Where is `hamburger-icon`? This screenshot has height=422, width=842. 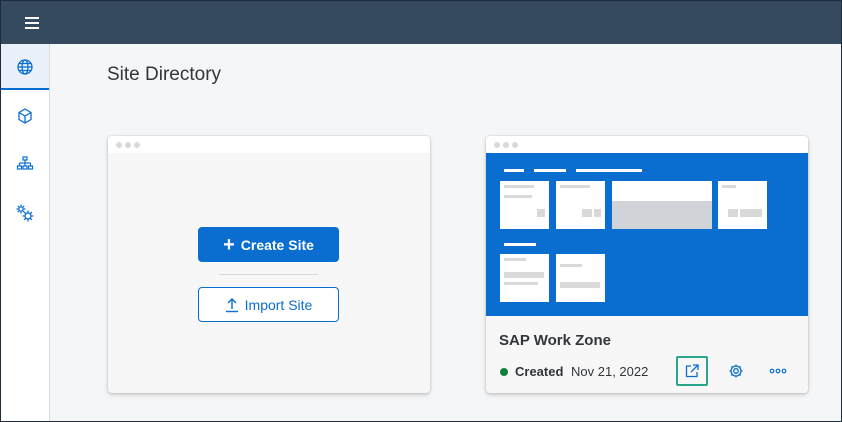 hamburger-icon is located at coordinates (32, 23).